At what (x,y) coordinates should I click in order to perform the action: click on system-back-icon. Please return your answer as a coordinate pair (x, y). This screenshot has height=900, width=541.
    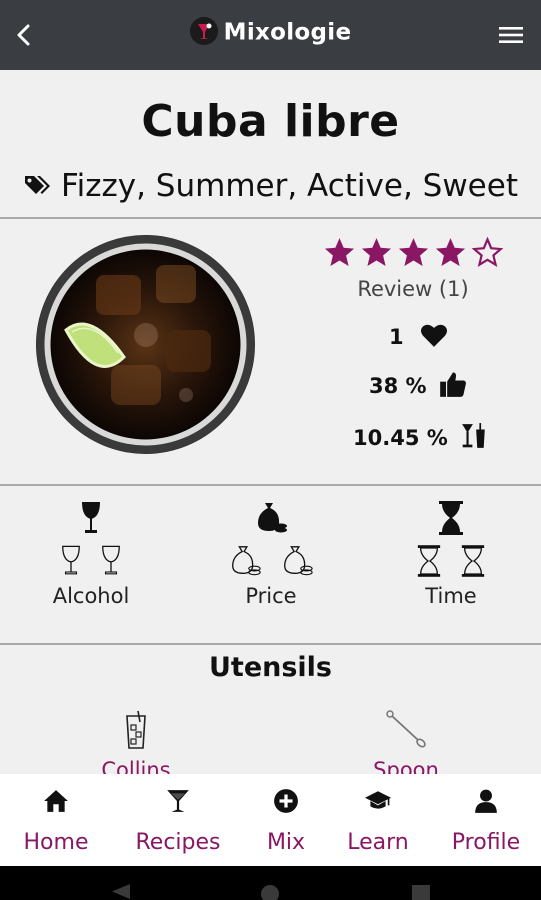
    Looking at the image, I should click on (121, 891).